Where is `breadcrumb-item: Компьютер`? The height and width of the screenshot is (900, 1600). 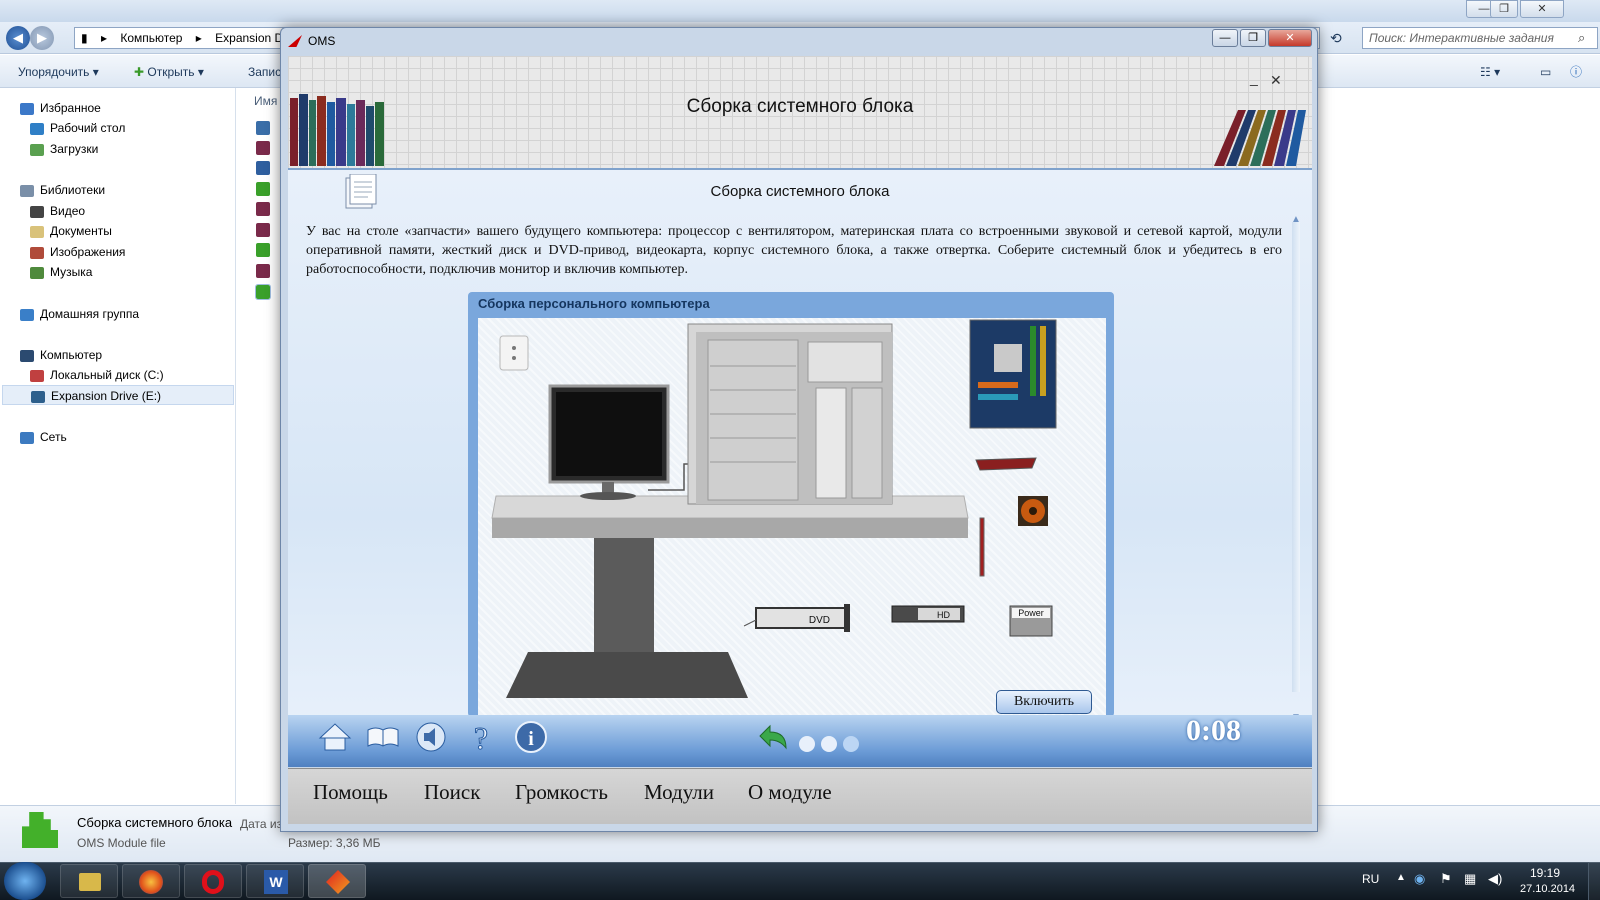 breadcrumb-item: Компьютер is located at coordinates (151, 38).